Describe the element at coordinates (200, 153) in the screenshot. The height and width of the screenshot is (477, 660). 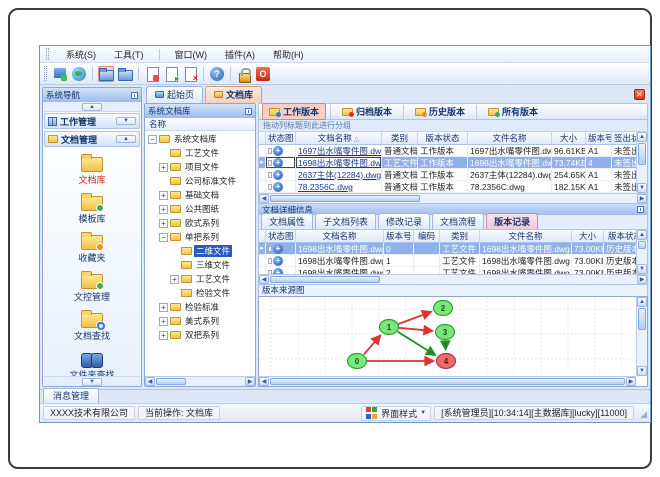
I see `tree-item: 工艺文件` at that location.